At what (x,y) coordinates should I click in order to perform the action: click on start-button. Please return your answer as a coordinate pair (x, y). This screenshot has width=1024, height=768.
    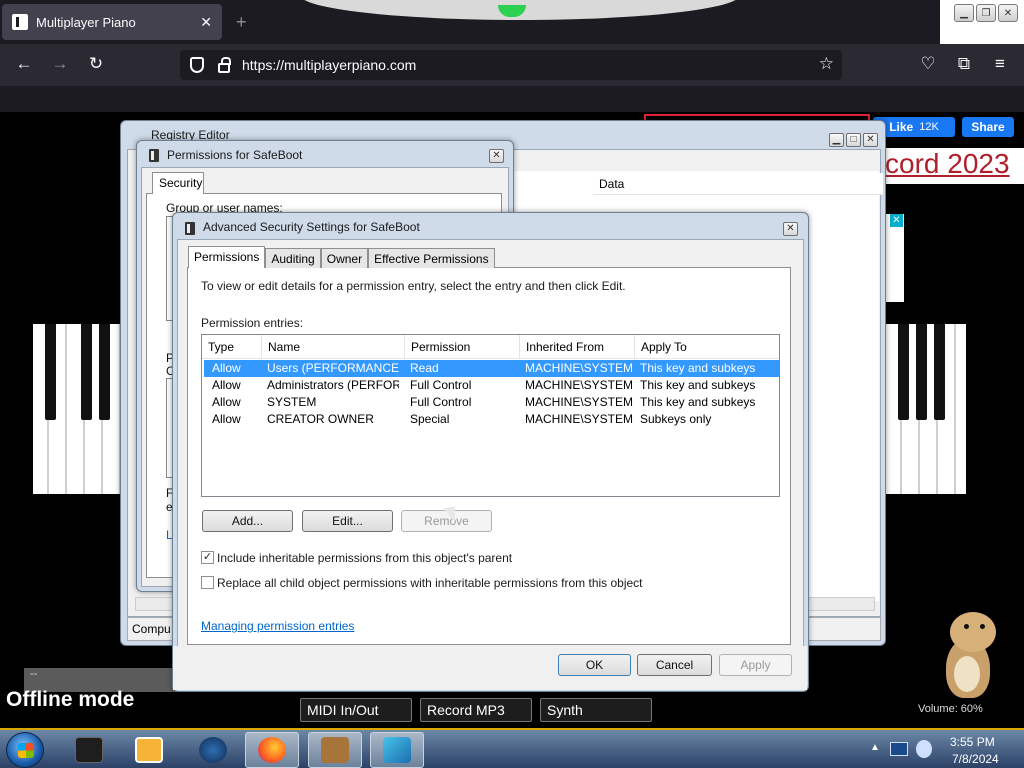
    Looking at the image, I should click on (25, 750).